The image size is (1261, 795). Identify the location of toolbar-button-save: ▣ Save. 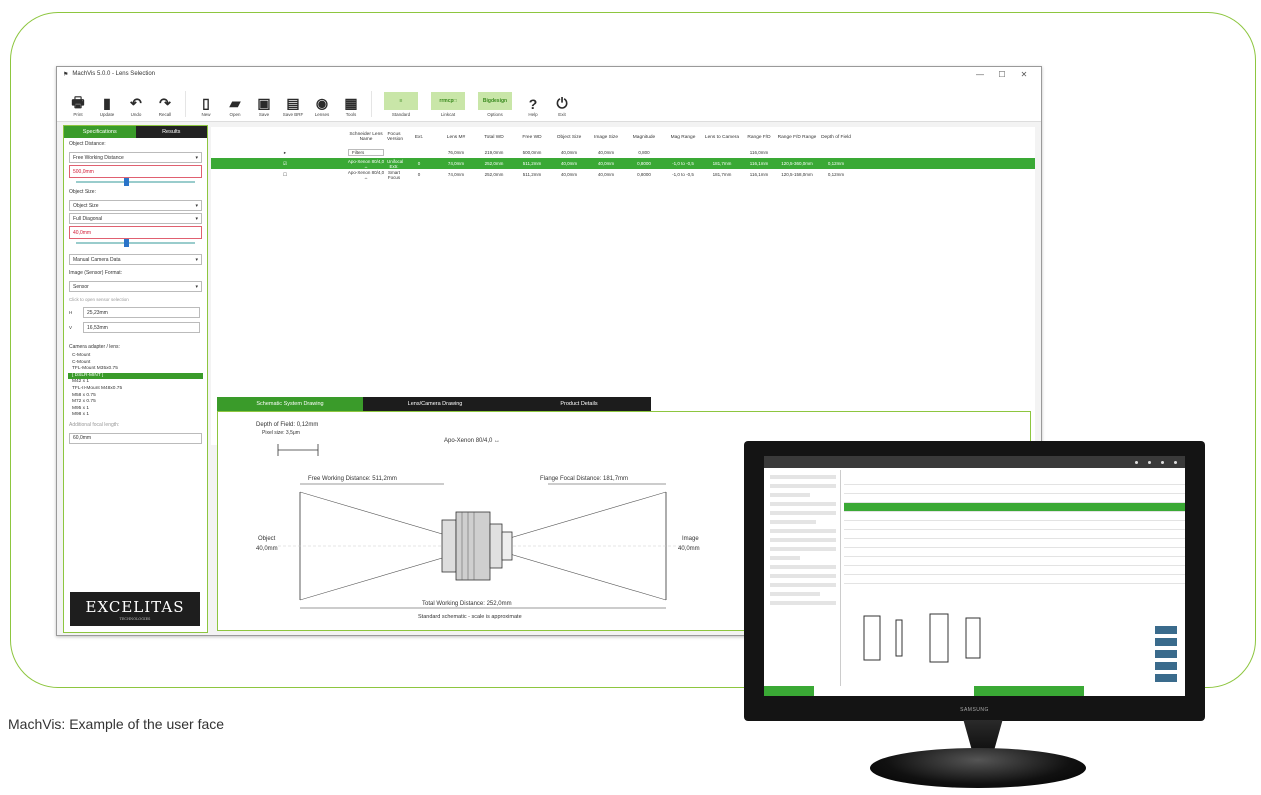
(264, 106).